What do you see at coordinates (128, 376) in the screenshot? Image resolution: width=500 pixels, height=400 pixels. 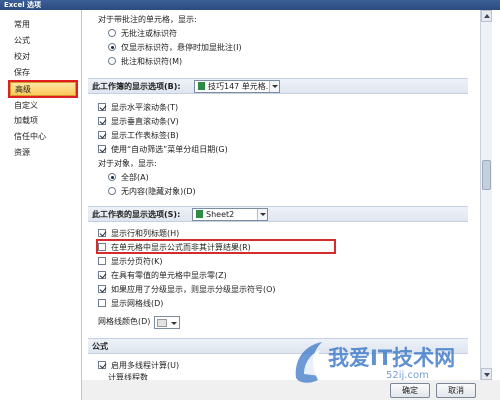 I see `threads-label: 计算线程数` at bounding box center [128, 376].